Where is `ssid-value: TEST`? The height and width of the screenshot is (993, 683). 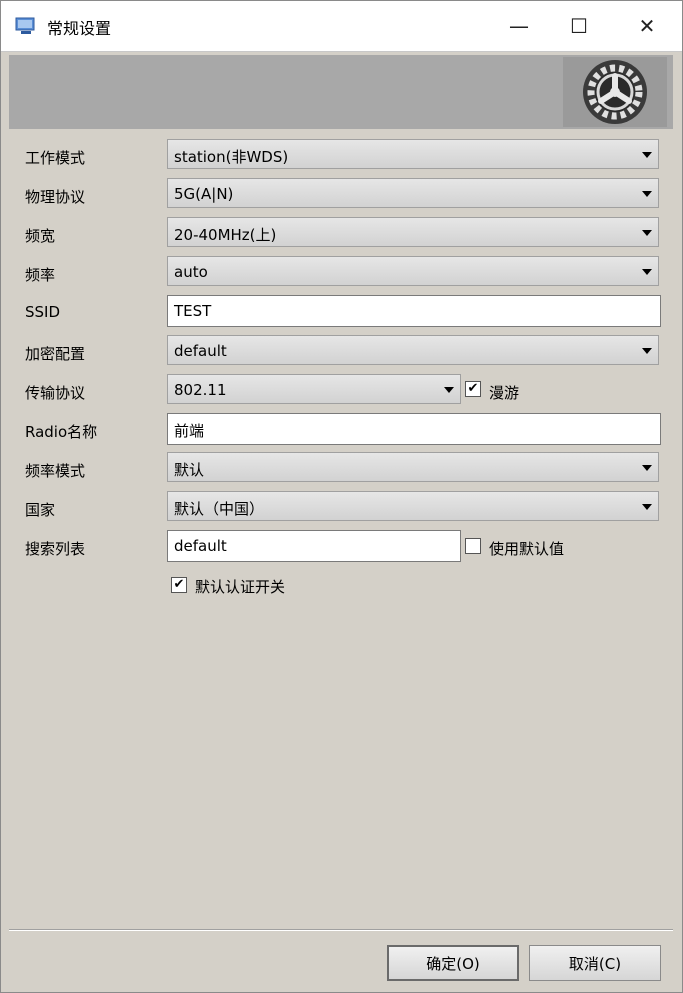
ssid-value: TEST is located at coordinates (193, 311).